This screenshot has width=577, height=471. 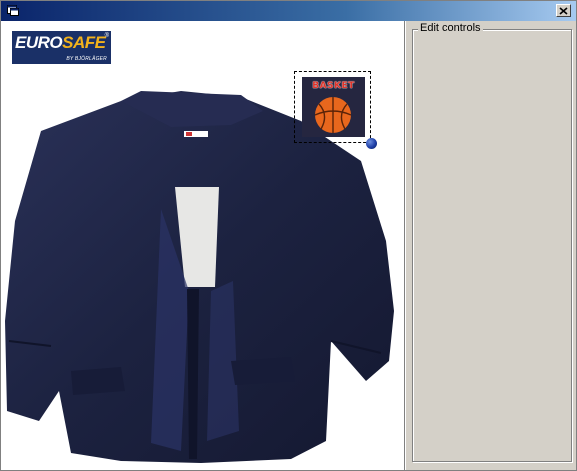 What do you see at coordinates (450, 28) in the screenshot?
I see `edit-controls-label: Edit controls` at bounding box center [450, 28].